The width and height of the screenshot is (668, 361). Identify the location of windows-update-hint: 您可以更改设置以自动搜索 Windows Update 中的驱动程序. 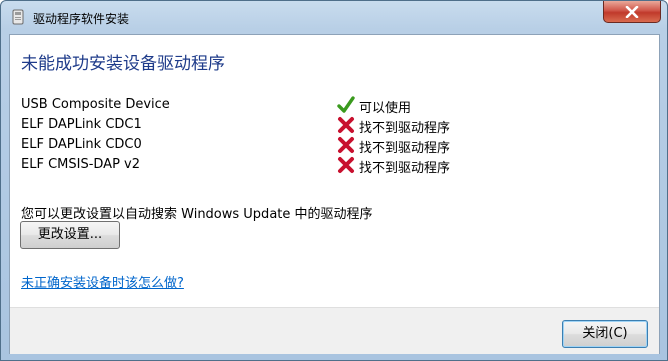
(197, 214).